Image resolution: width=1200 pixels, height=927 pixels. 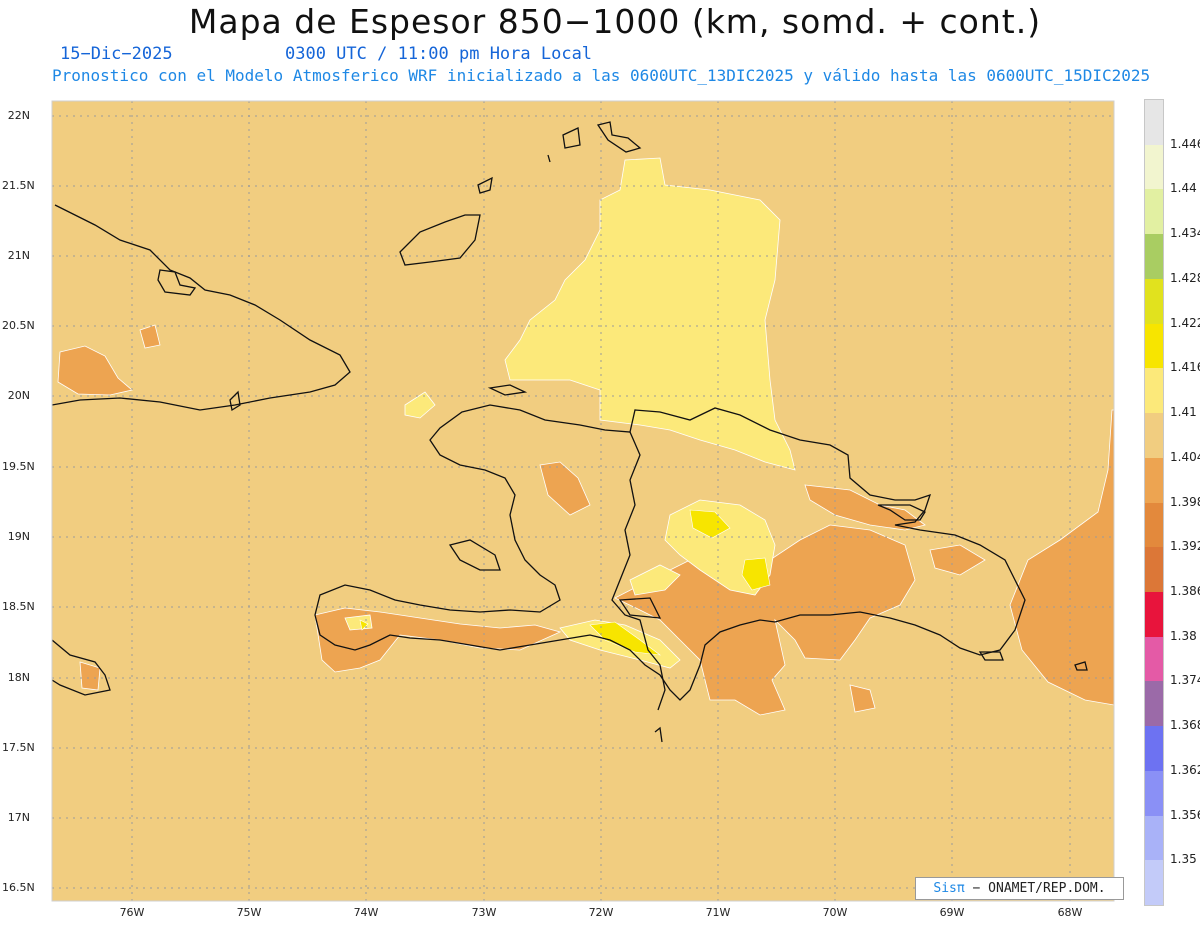 I want to click on color-scale-label: 1.386, so click(x=1185, y=590).